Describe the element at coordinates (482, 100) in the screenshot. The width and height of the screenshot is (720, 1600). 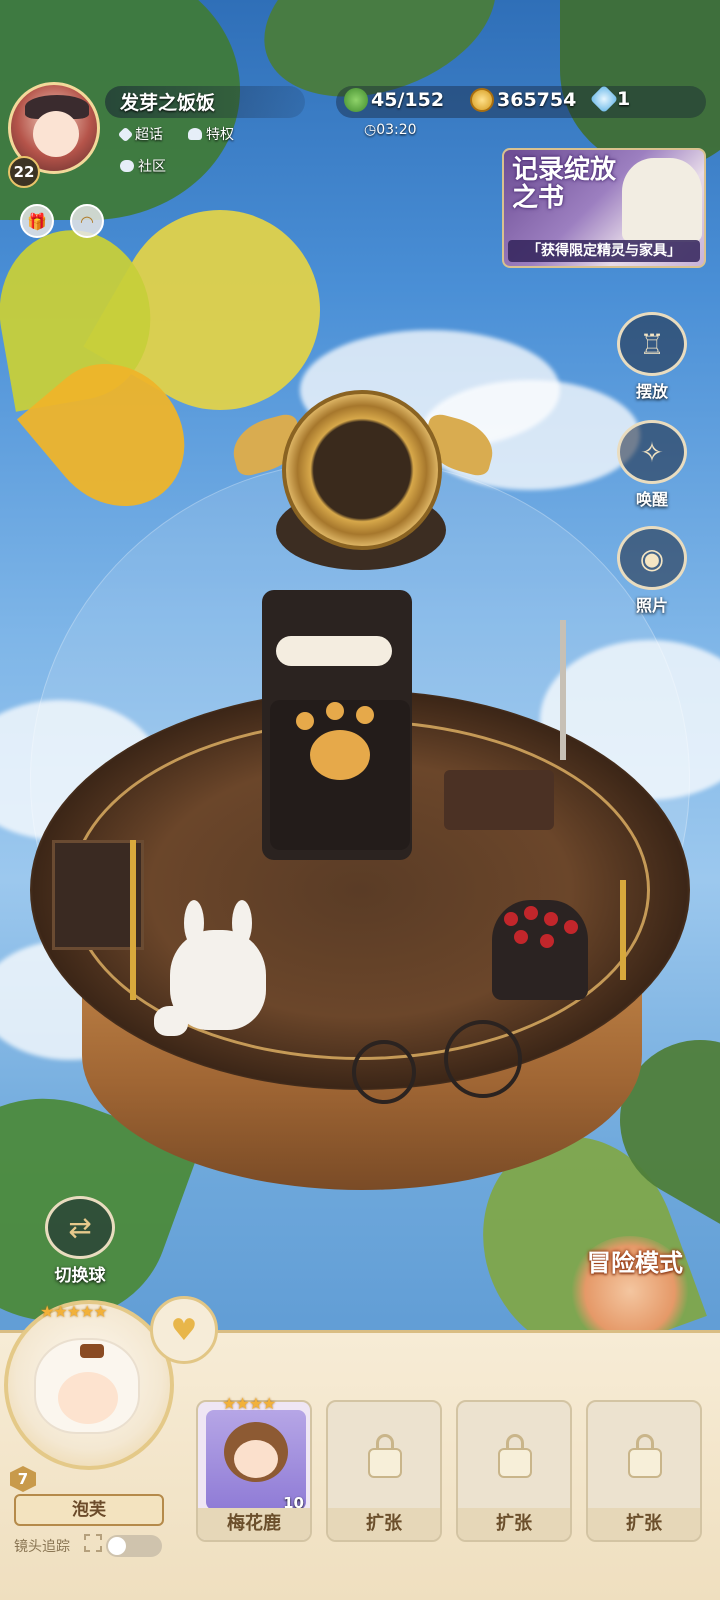
I see `gold-coin-icon` at that location.